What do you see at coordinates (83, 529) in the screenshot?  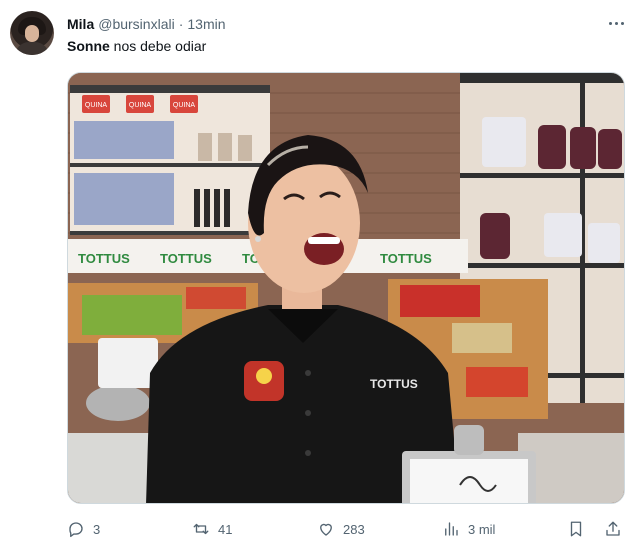 I see `reply-button: 3` at bounding box center [83, 529].